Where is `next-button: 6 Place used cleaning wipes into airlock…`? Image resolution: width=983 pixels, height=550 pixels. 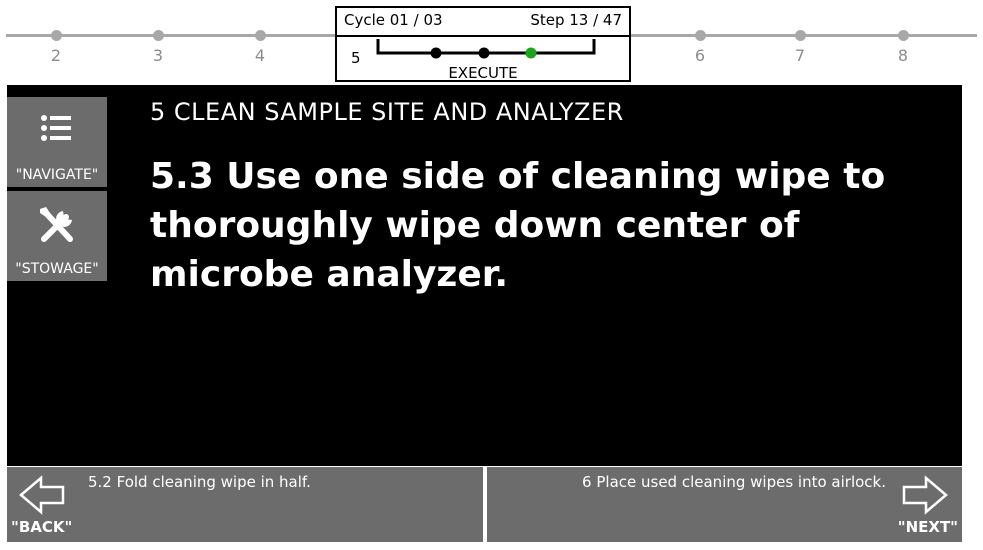
next-button: 6 Place used cleaning wipes into airlock… is located at coordinates (724, 504).